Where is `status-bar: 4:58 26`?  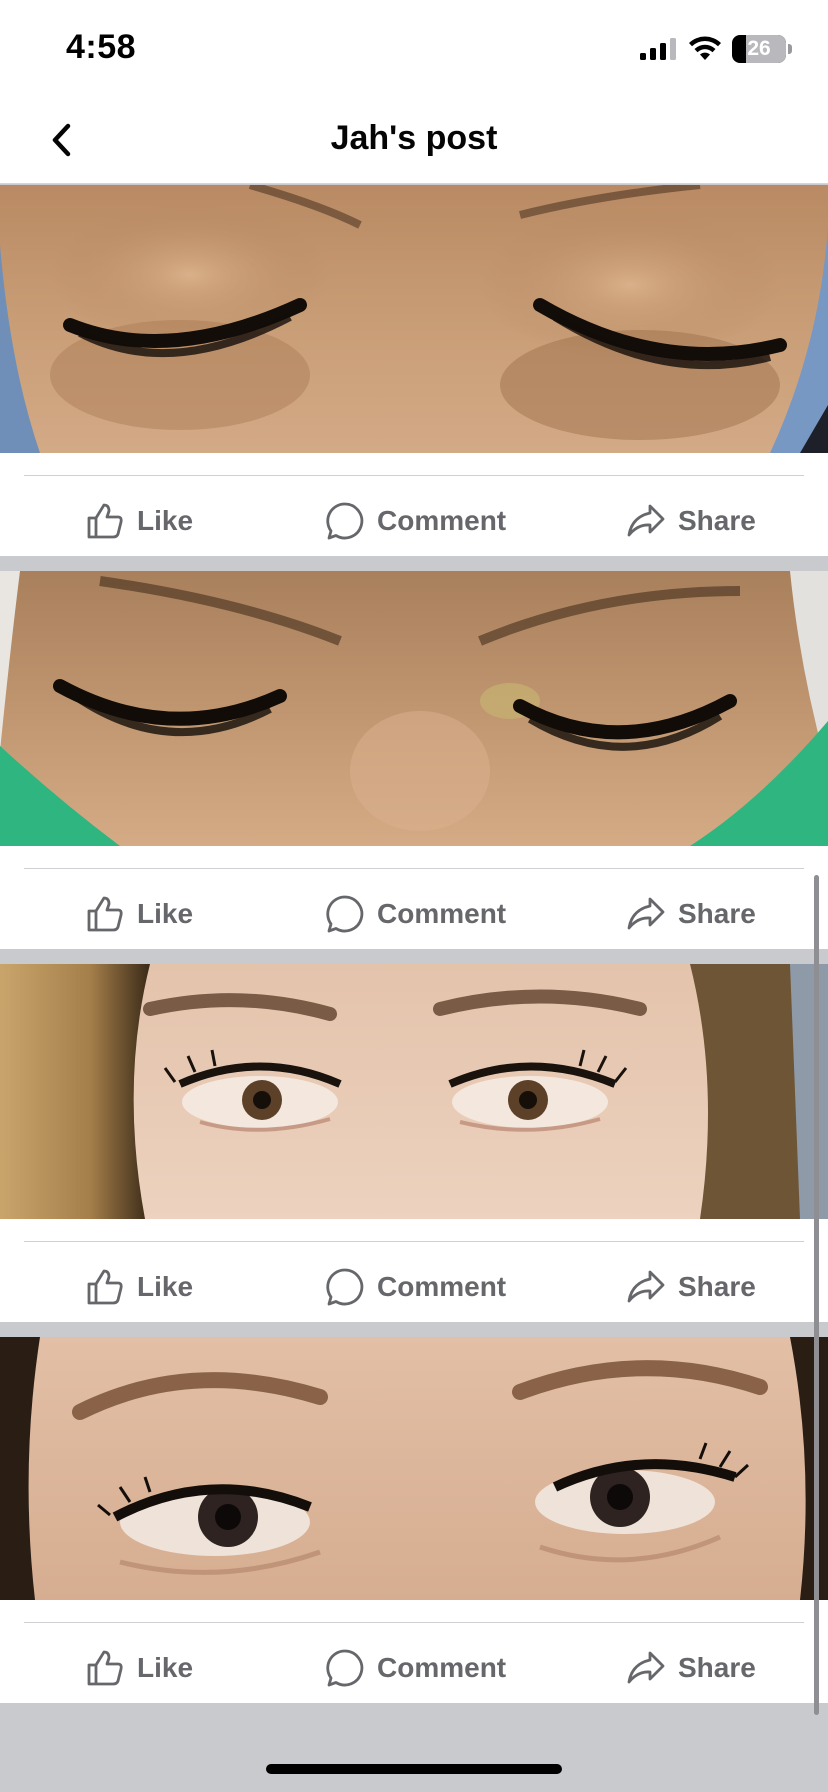
status-bar: 4:58 26 is located at coordinates (414, 48).